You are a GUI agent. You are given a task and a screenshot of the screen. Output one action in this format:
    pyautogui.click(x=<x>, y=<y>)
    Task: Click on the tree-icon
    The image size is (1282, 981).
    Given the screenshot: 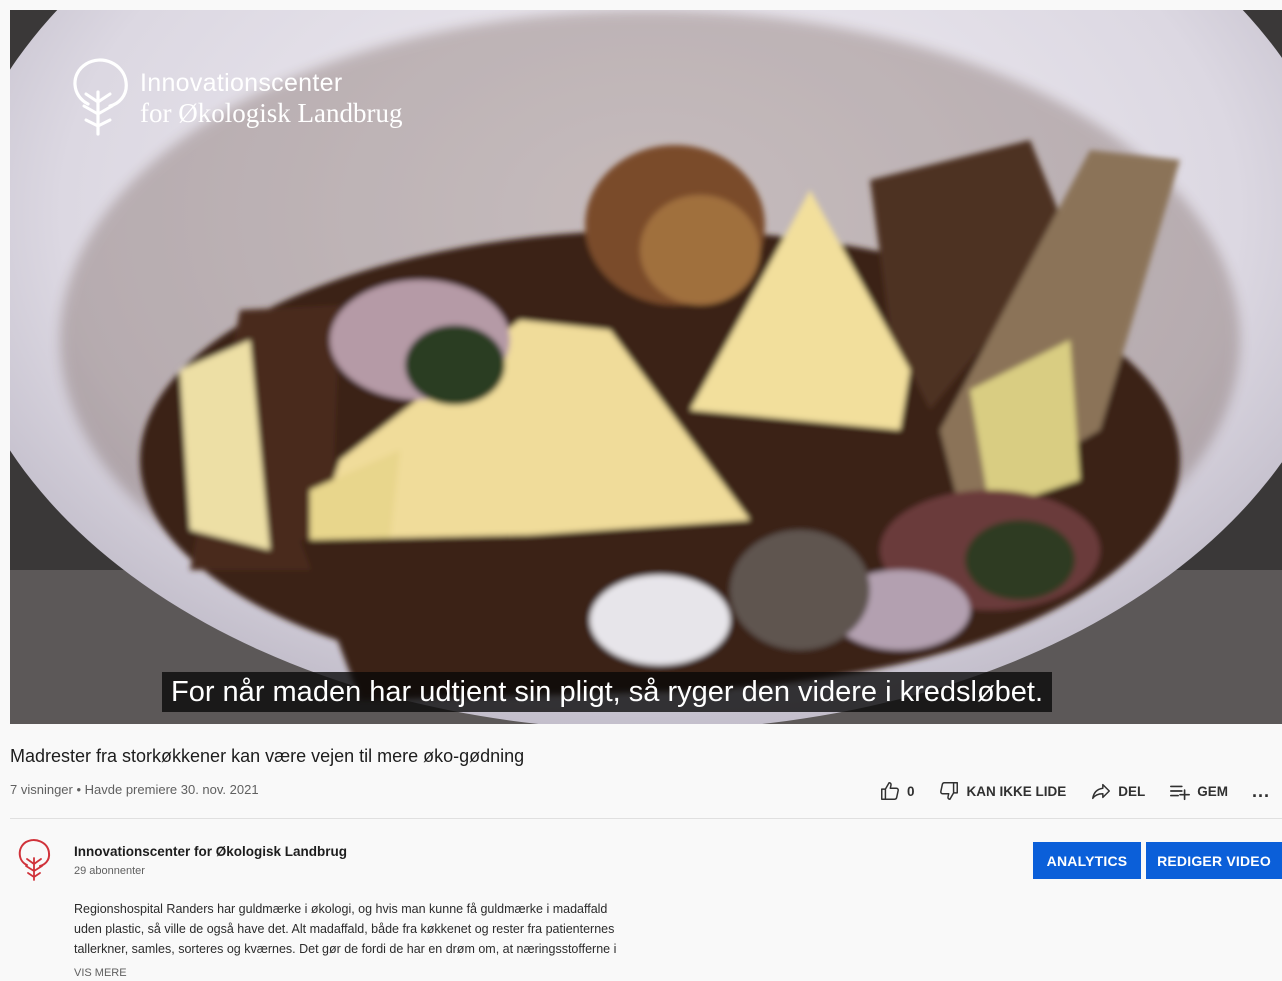 What is the action you would take?
    pyautogui.click(x=100, y=97)
    